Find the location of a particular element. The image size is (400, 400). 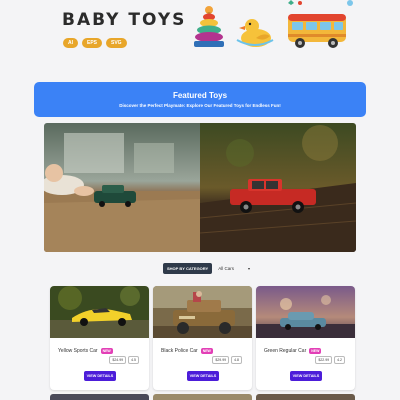

price-chip: $24.99 is located at coordinates (118, 360).